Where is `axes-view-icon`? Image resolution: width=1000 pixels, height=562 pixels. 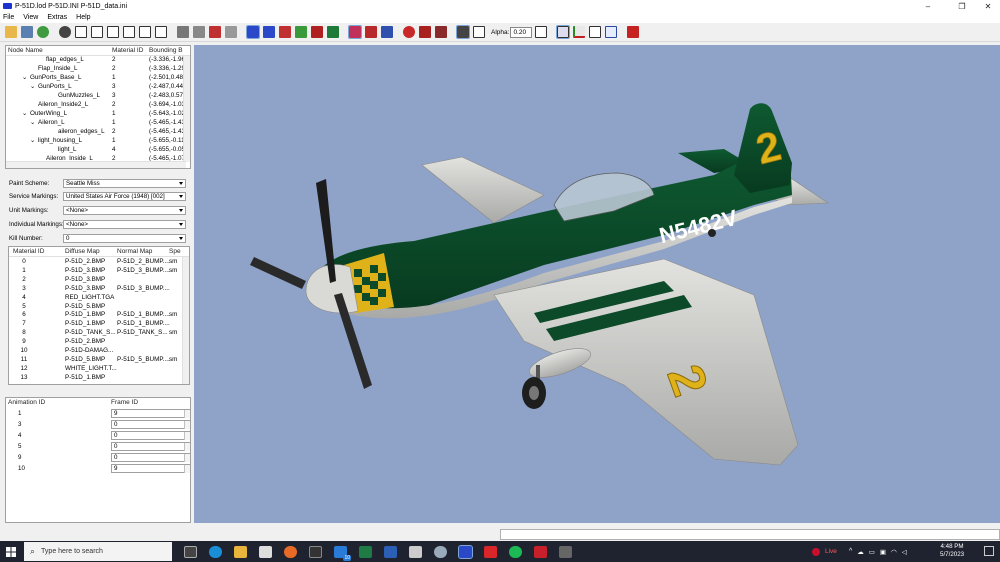 axes-view-icon is located at coordinates (563, 32).